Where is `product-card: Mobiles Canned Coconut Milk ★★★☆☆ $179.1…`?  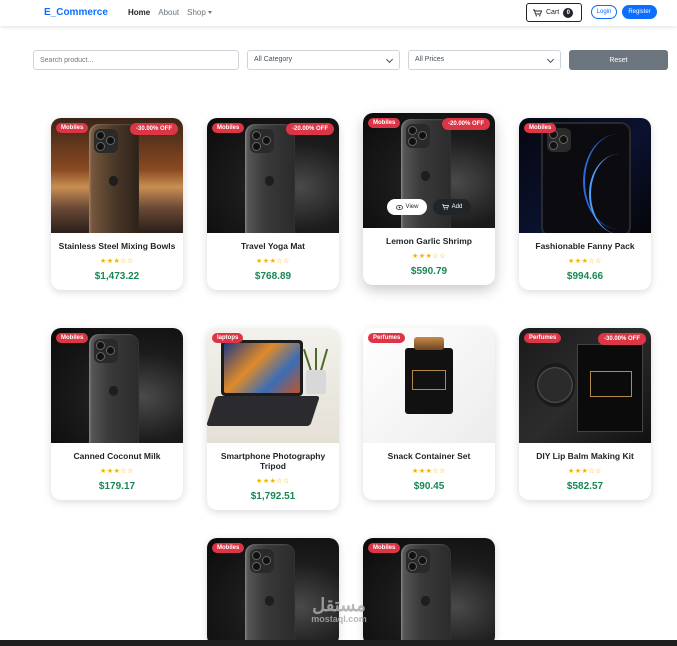 product-card: Mobiles Canned Coconut Milk ★★★☆☆ $179.1… is located at coordinates (117, 414).